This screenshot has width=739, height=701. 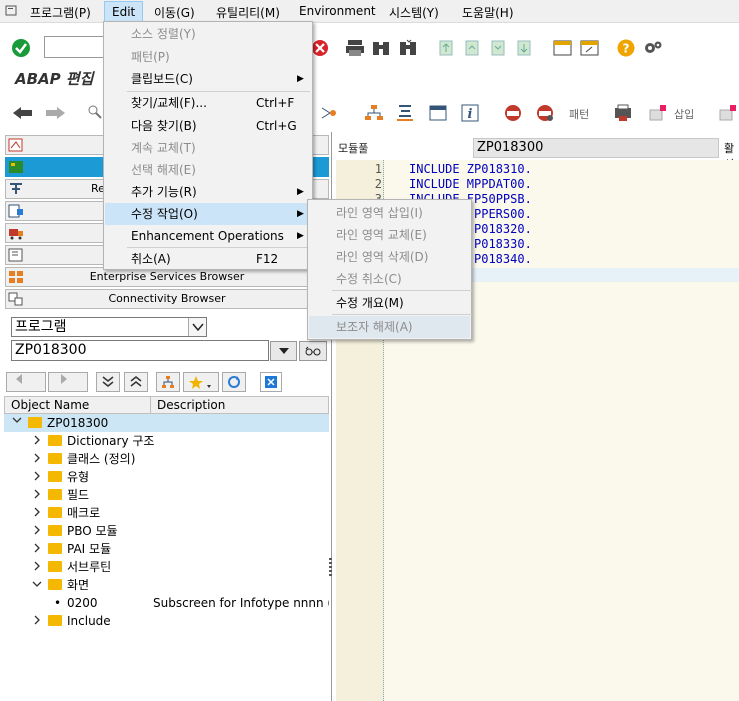 I want to click on splitter-handle, so click(x=330, y=568).